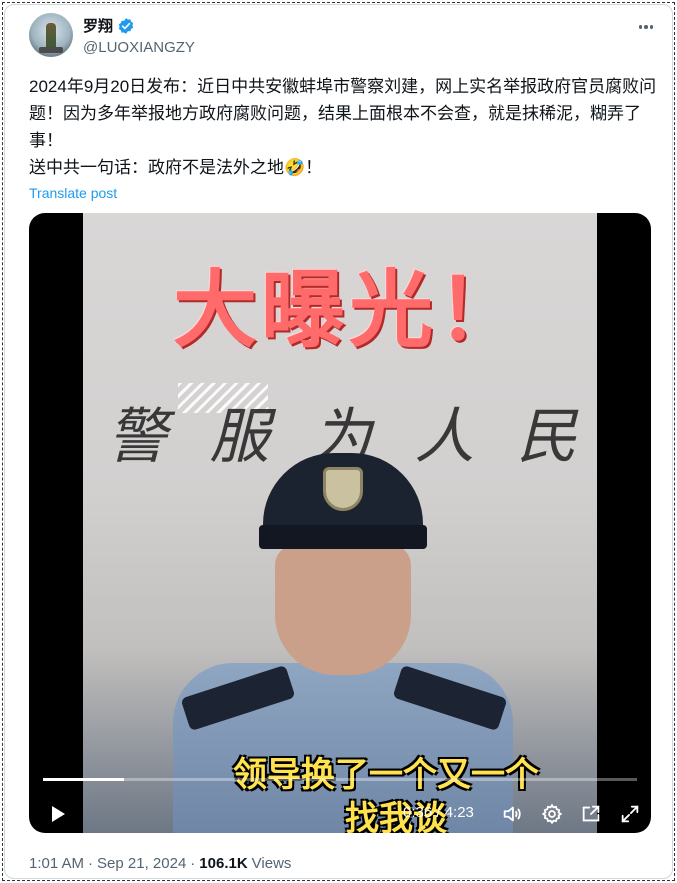  I want to click on settings-icon, so click(552, 814).